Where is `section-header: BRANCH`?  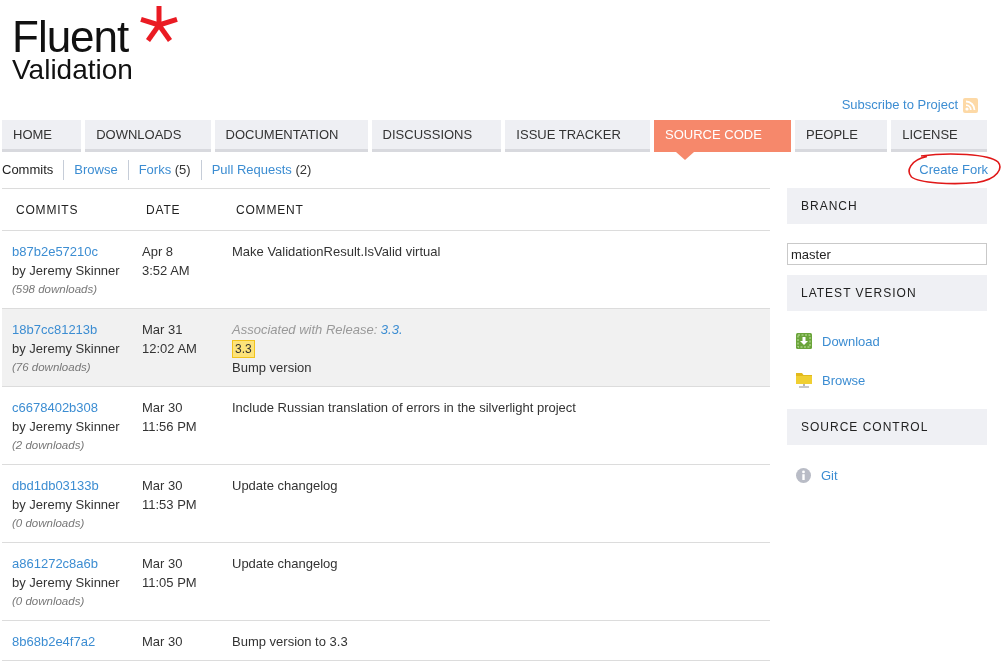 section-header: BRANCH is located at coordinates (887, 206).